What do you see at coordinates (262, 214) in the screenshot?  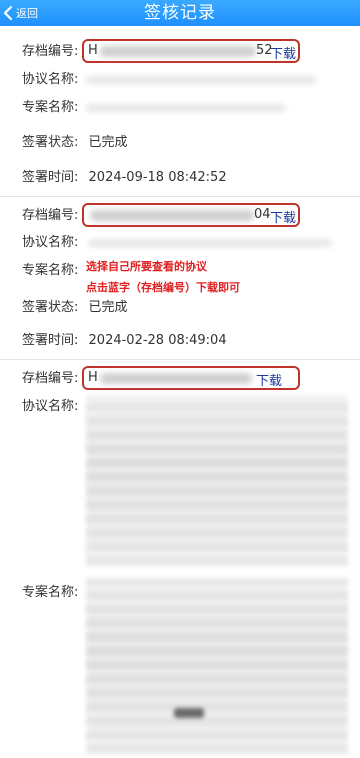 I see `archive-no-suffix: 04` at bounding box center [262, 214].